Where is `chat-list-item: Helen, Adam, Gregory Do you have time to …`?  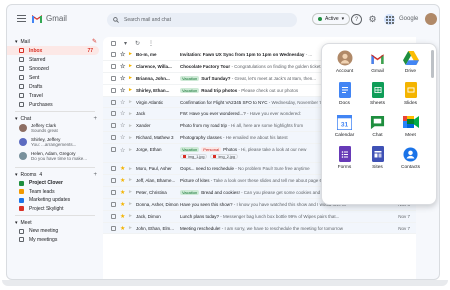
chat-list-item: Helen, Adam, Gregory Do you have time to … is located at coordinates (53, 158).